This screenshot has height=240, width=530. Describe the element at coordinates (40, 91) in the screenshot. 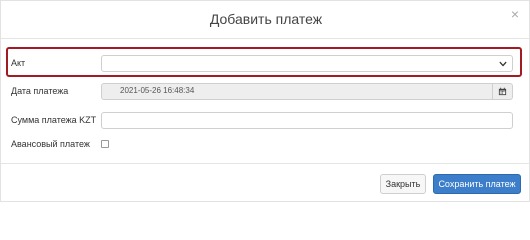

I see `payment-date-label: Дата платежа` at that location.